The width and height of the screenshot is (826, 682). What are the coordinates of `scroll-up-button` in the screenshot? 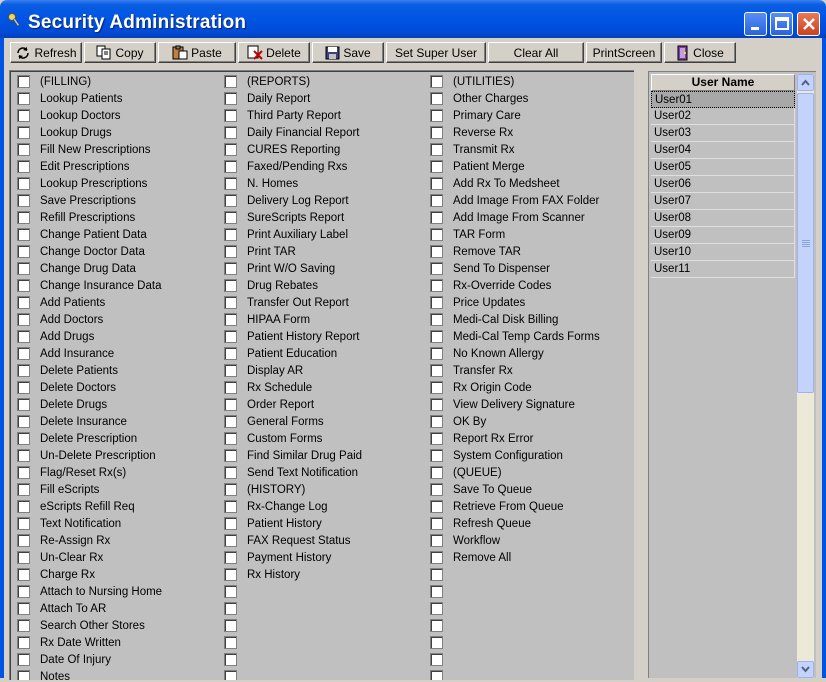 It's located at (805, 82).